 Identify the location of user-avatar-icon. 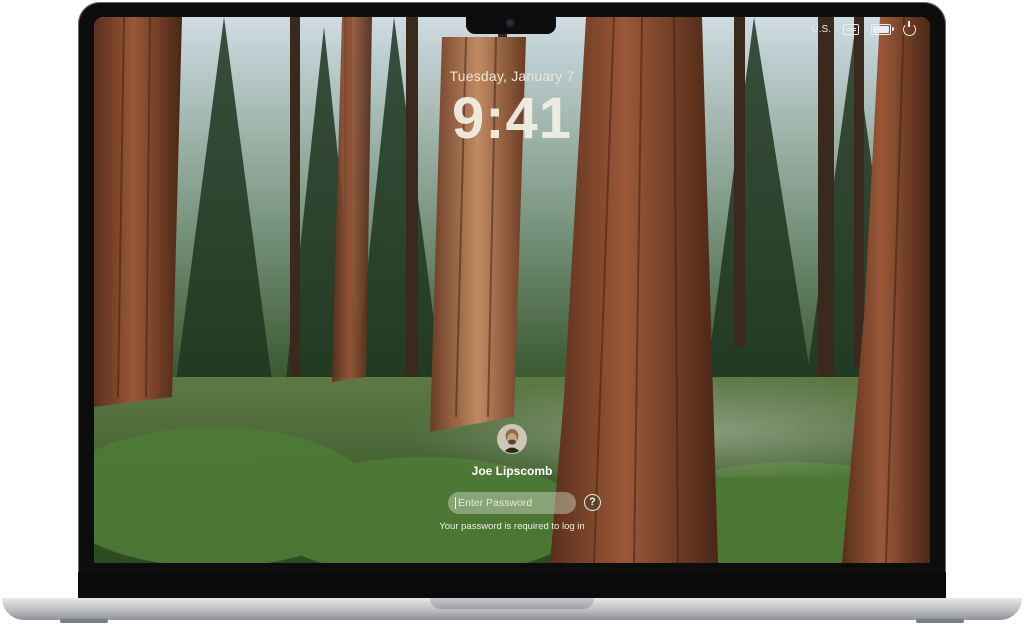
(512, 439).